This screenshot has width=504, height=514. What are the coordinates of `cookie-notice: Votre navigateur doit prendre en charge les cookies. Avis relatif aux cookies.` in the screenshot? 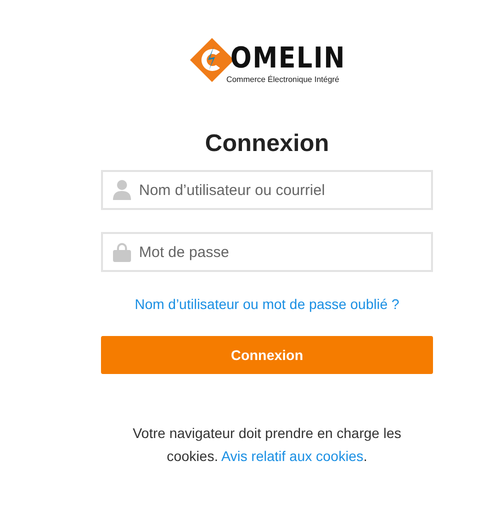 It's located at (267, 445).